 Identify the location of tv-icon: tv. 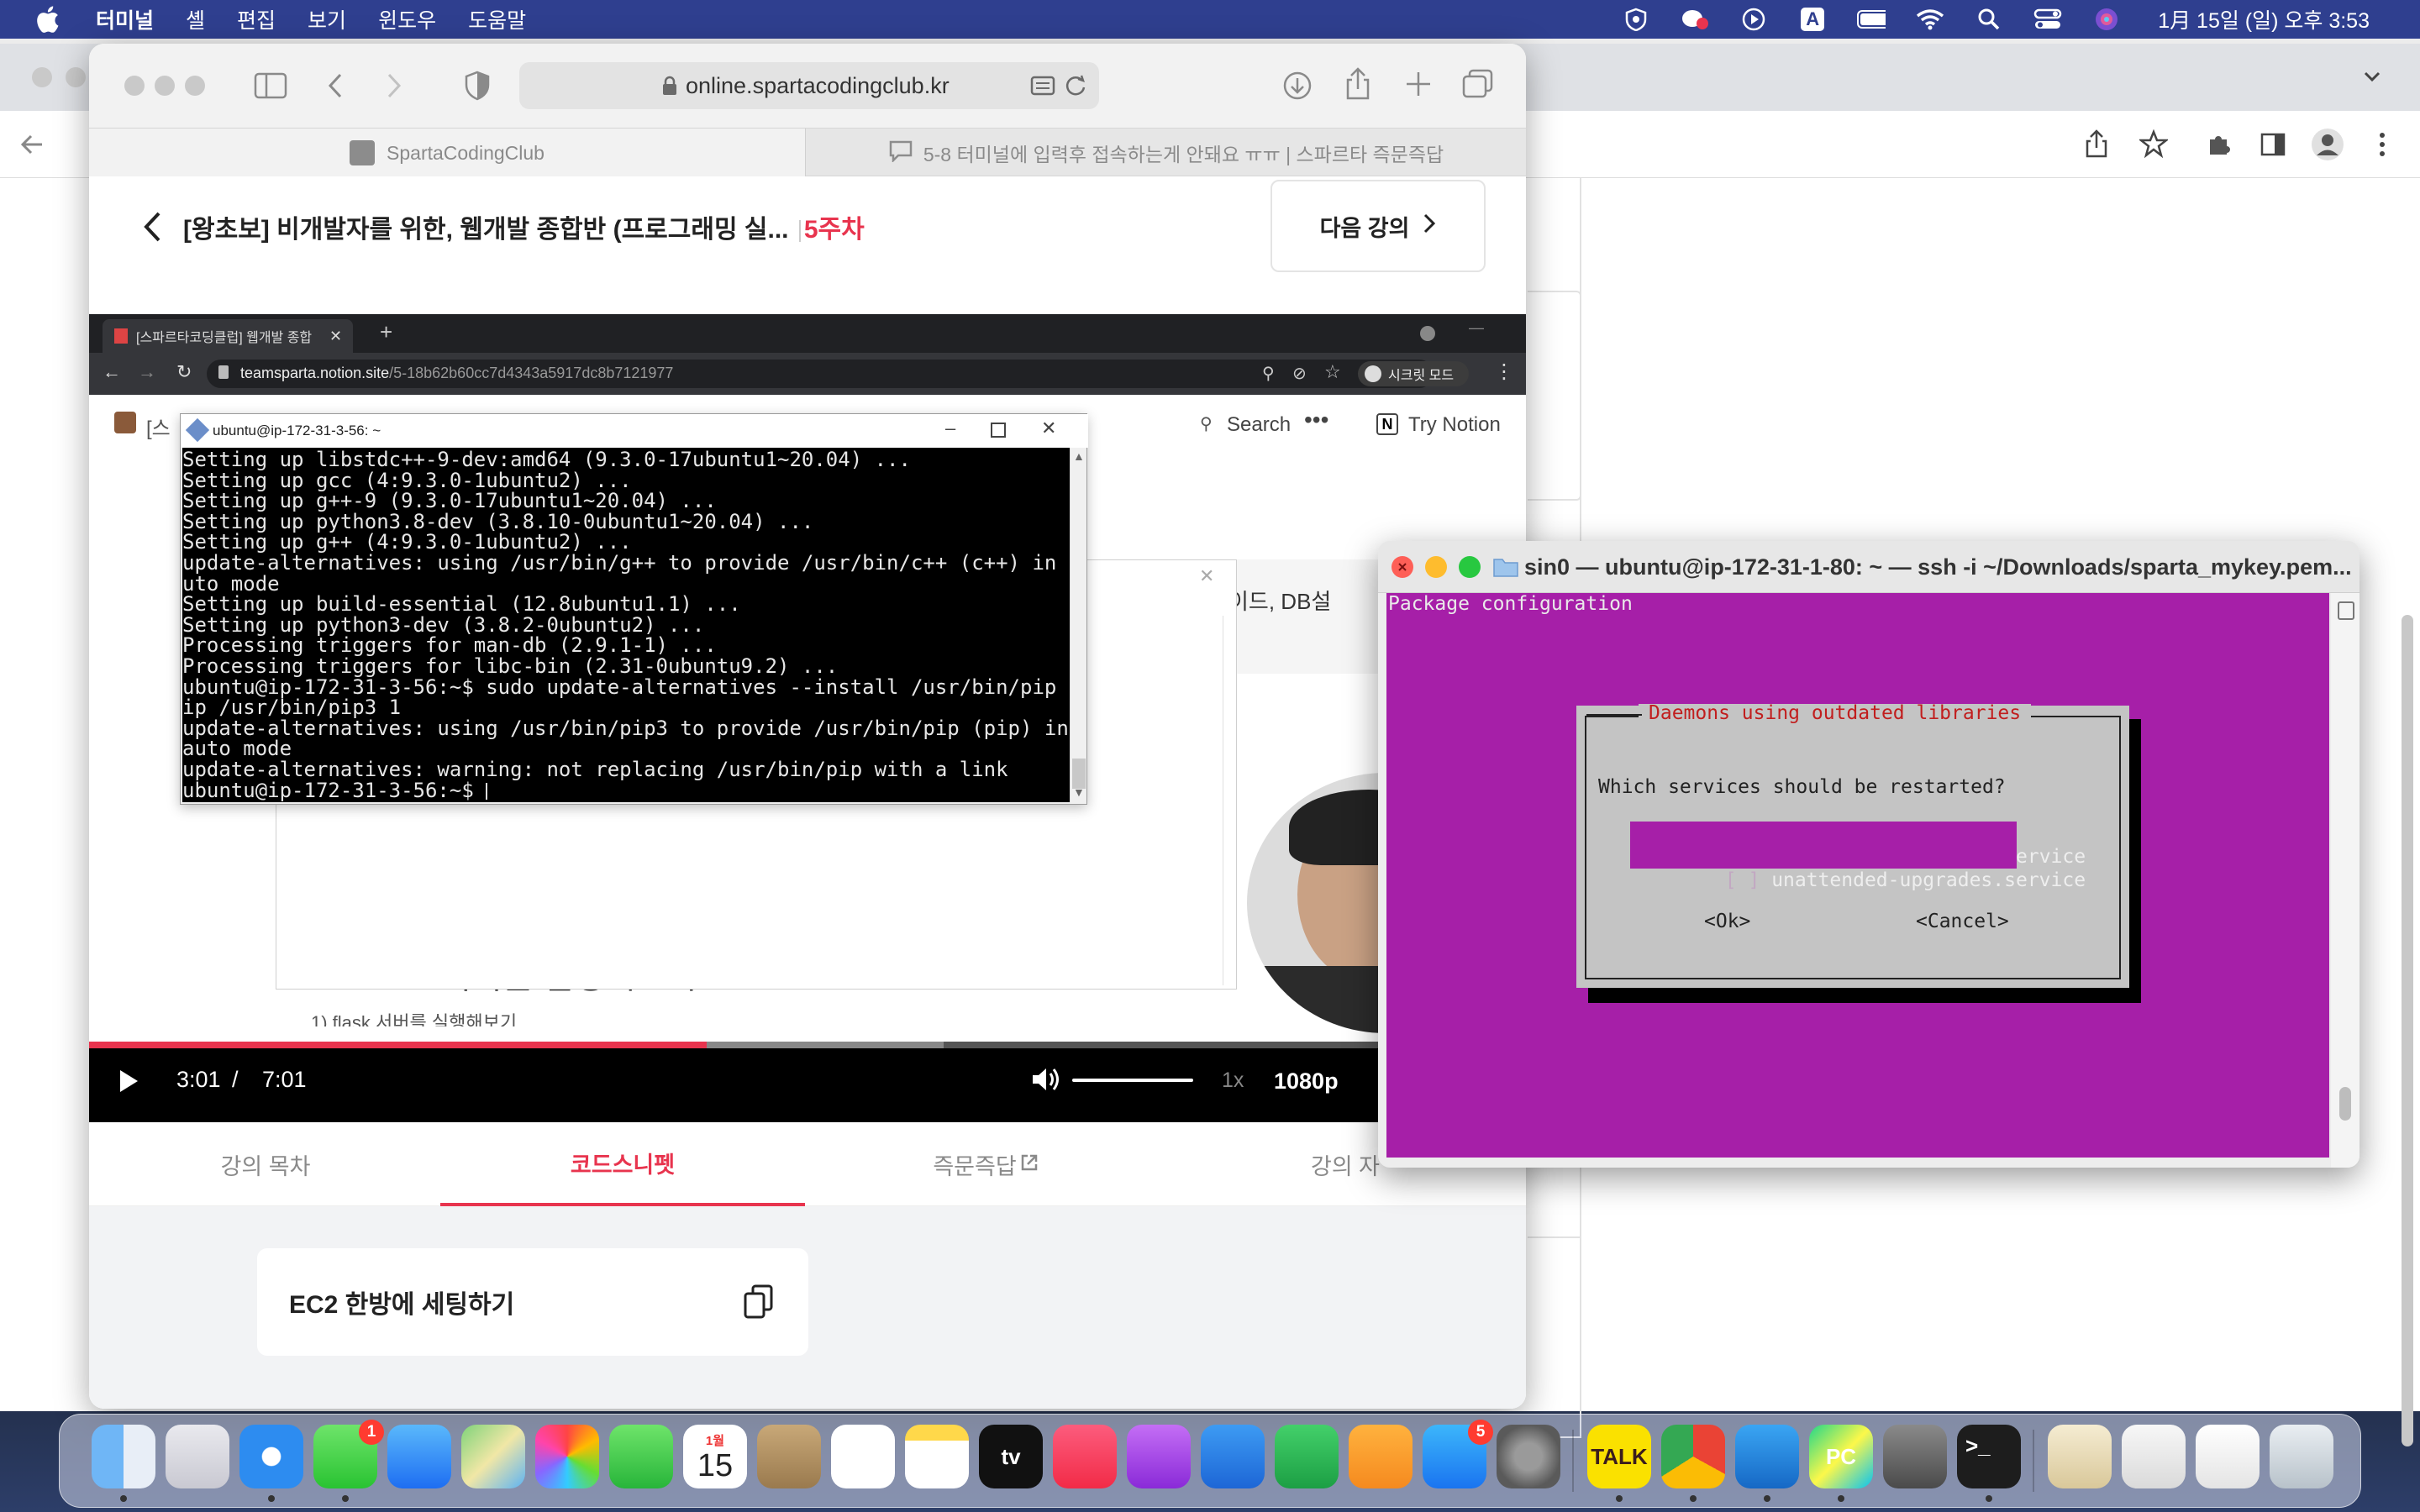
(1011, 1456).